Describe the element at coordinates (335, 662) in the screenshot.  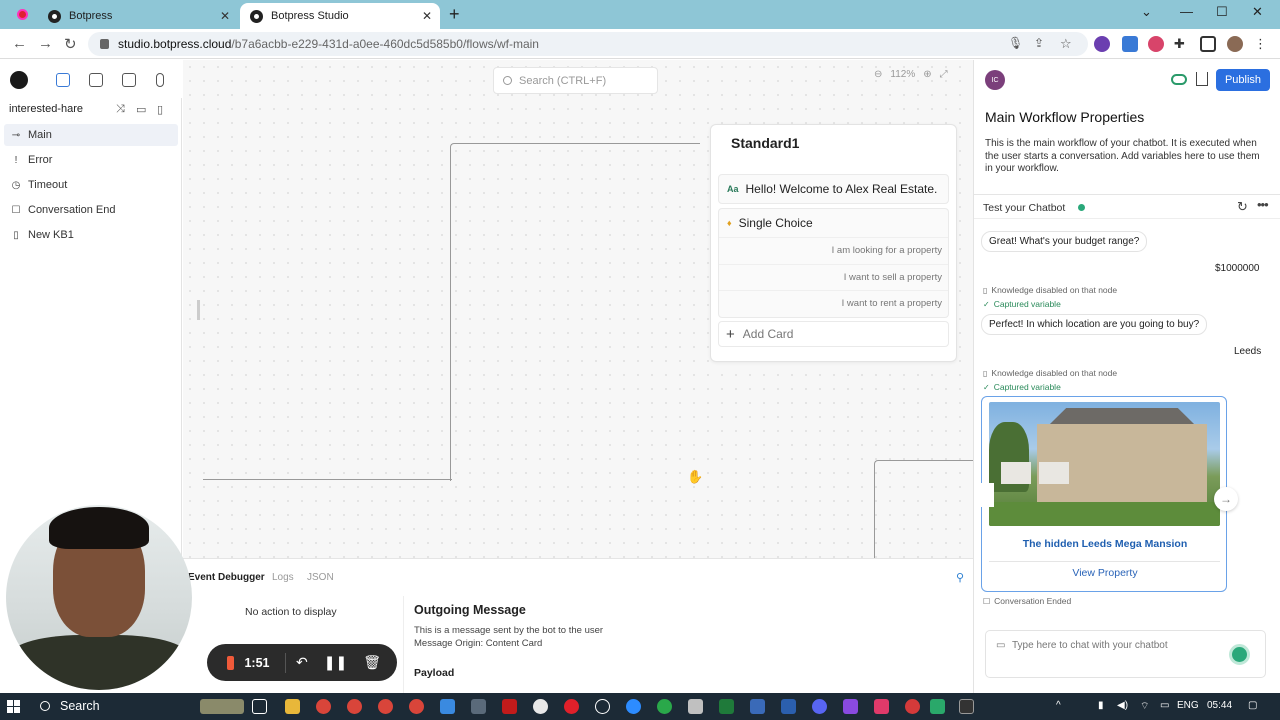
I see `pause-icon: ❚❚` at that location.